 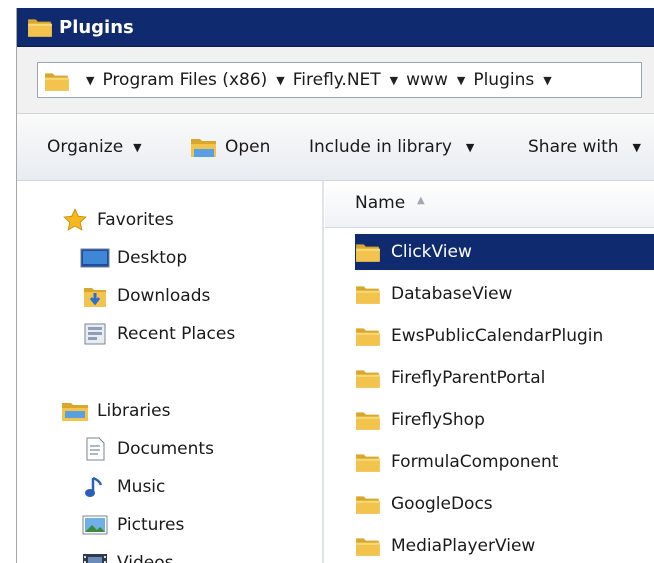 I want to click on file-row: FireflyParentPortal, so click(x=504, y=378).